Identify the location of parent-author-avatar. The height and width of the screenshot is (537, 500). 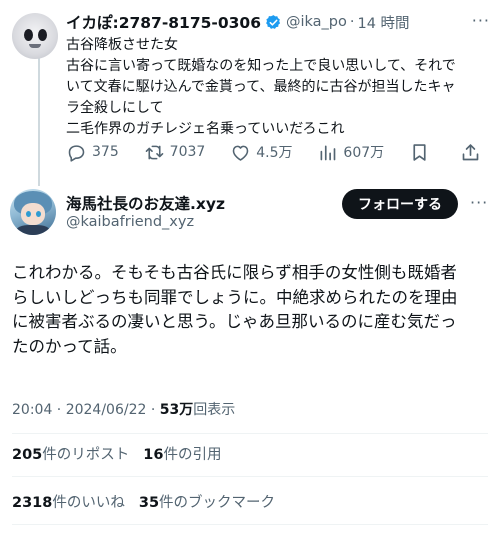
(35, 36).